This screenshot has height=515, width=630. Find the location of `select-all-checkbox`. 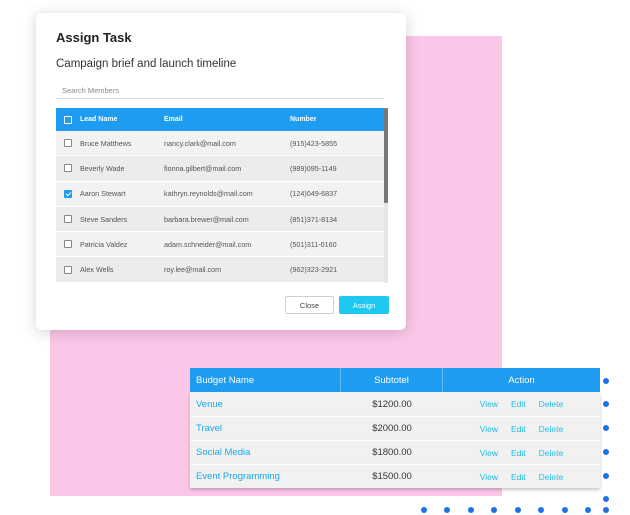

select-all-checkbox is located at coordinates (68, 119).